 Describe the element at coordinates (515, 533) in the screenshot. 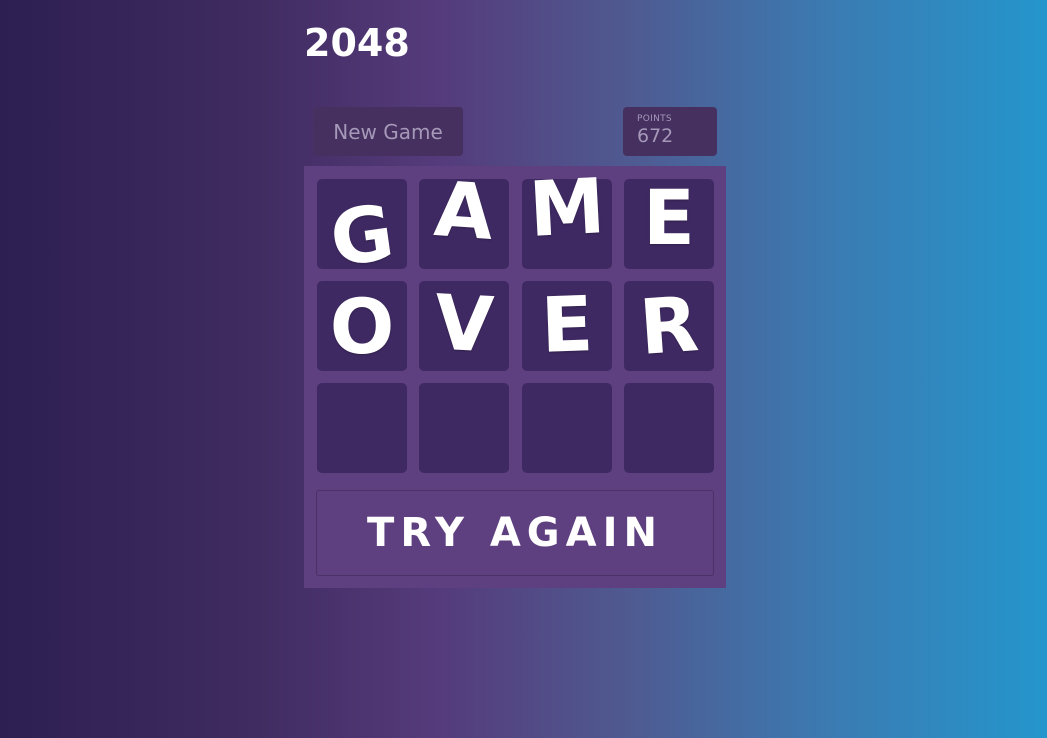

I see `try-again-button: TRY AGAIN` at that location.